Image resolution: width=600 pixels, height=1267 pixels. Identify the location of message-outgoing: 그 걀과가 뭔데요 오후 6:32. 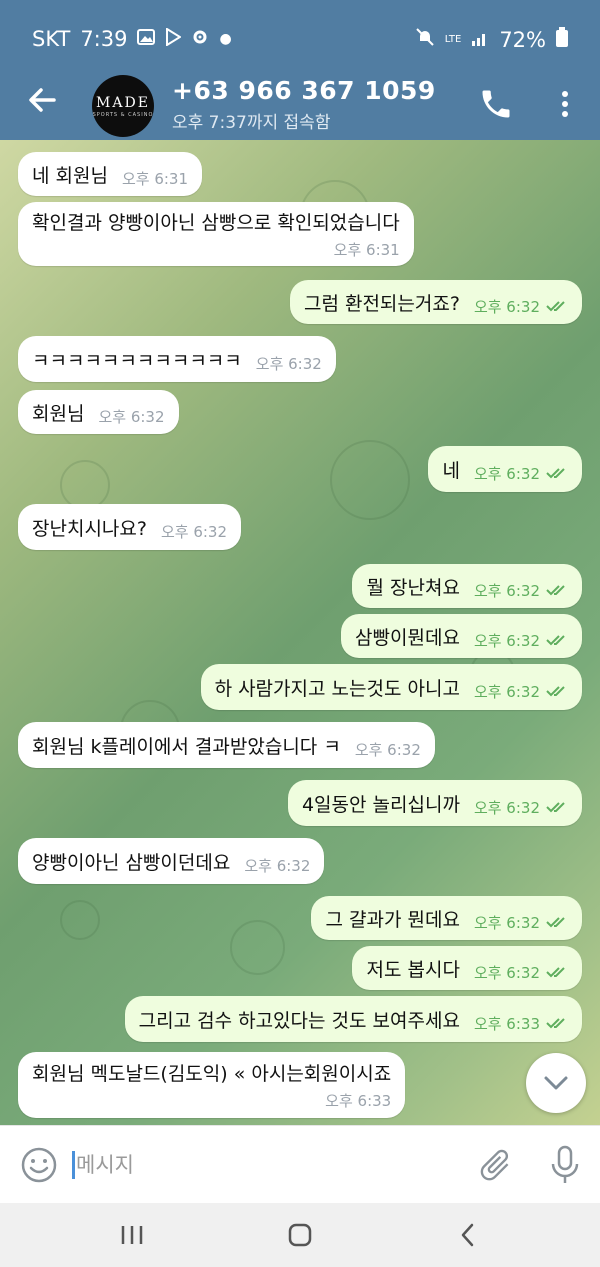
(446, 918).